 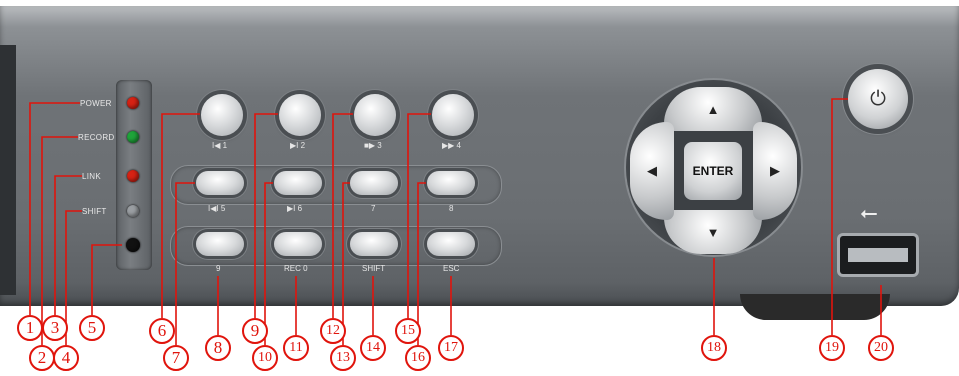 What do you see at coordinates (451, 348) in the screenshot?
I see `callout-17: 17` at bounding box center [451, 348].